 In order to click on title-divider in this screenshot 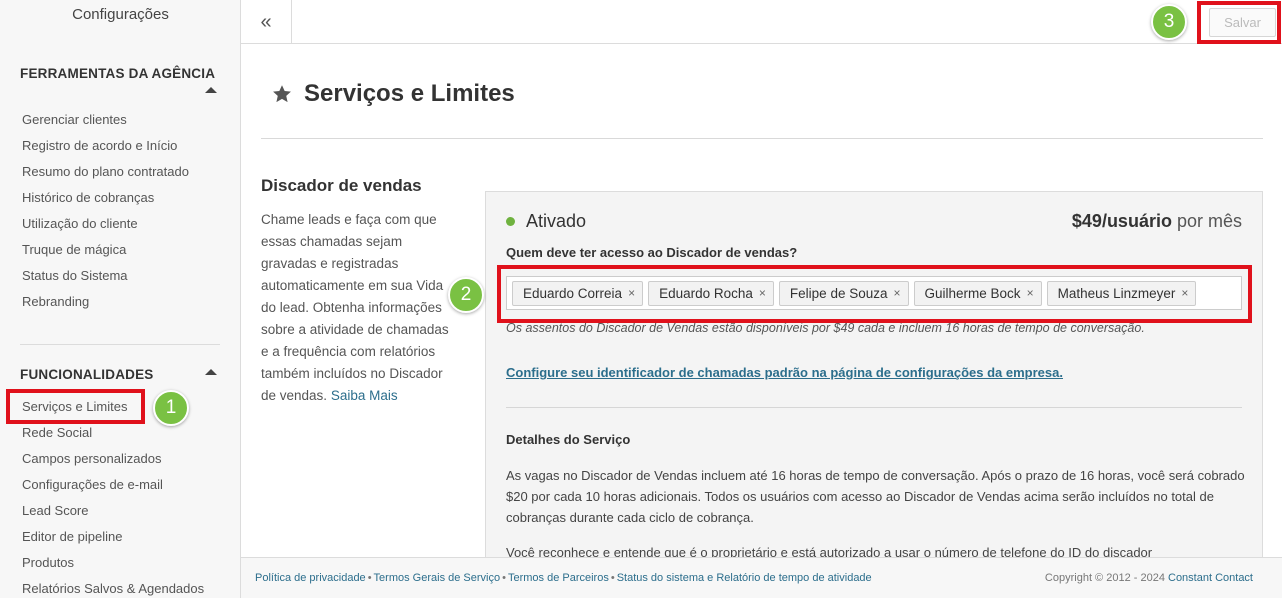, I will do `click(762, 138)`.